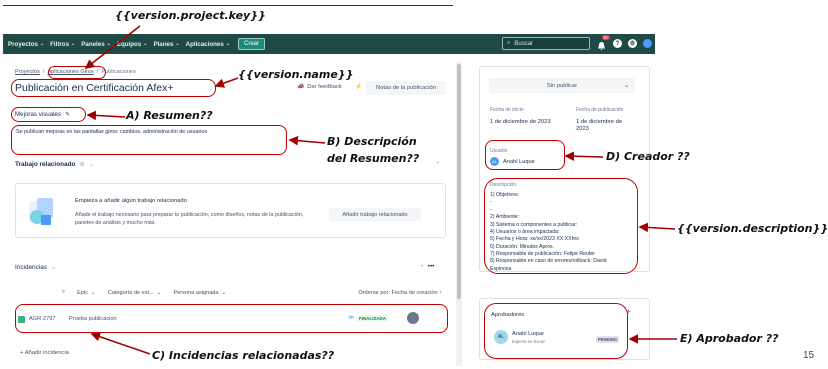  Describe the element at coordinates (422, 266) in the screenshot. I see `add-icon: +` at that location.